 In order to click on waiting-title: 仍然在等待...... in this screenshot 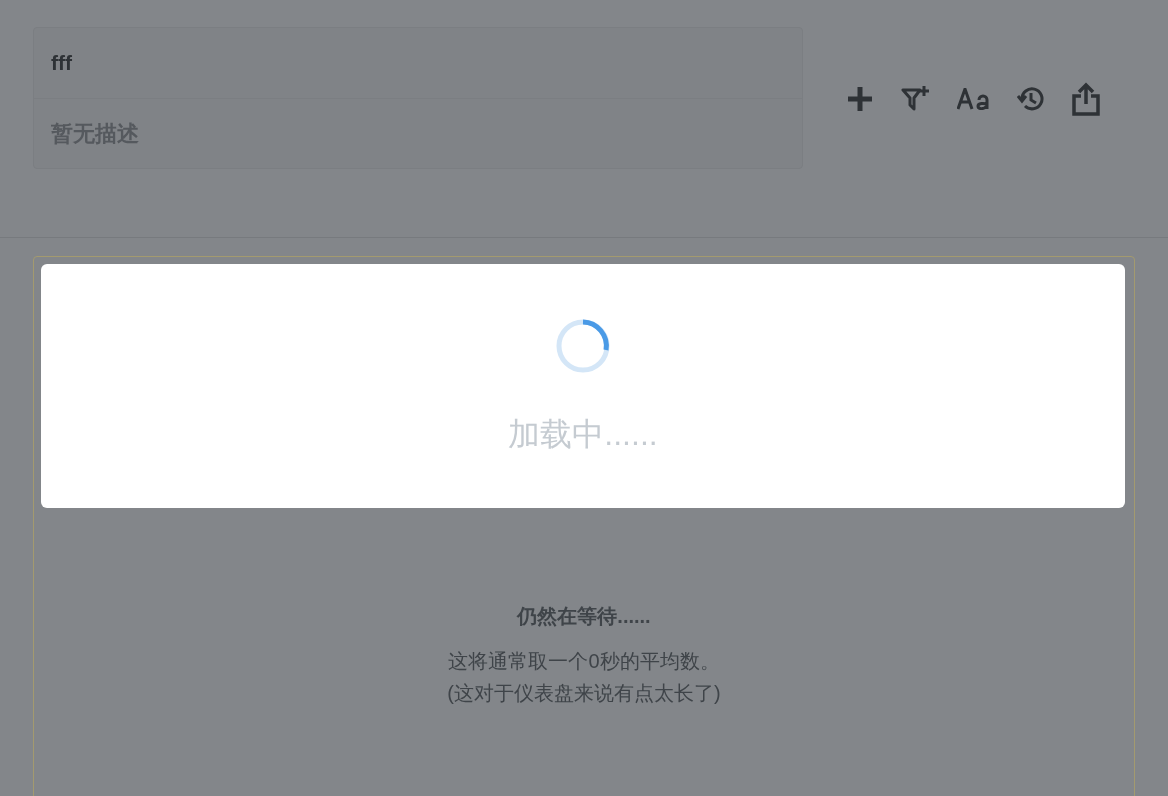, I will do `click(584, 616)`.